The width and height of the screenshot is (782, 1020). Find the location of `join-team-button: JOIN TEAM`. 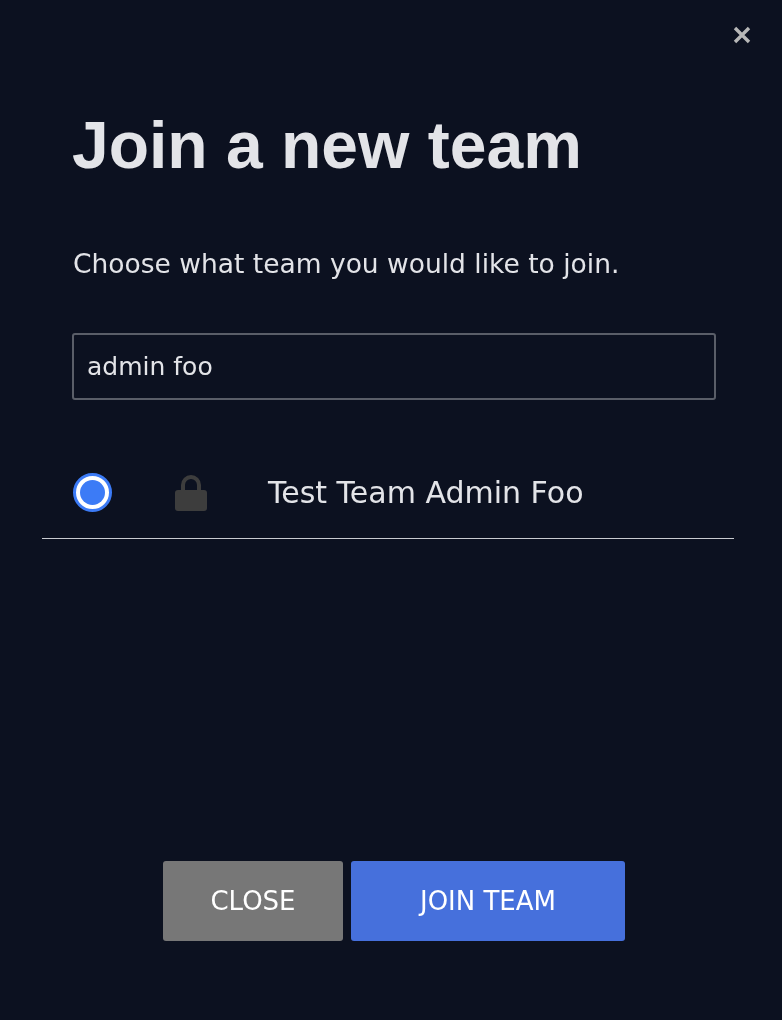

join-team-button: JOIN TEAM is located at coordinates (488, 901).